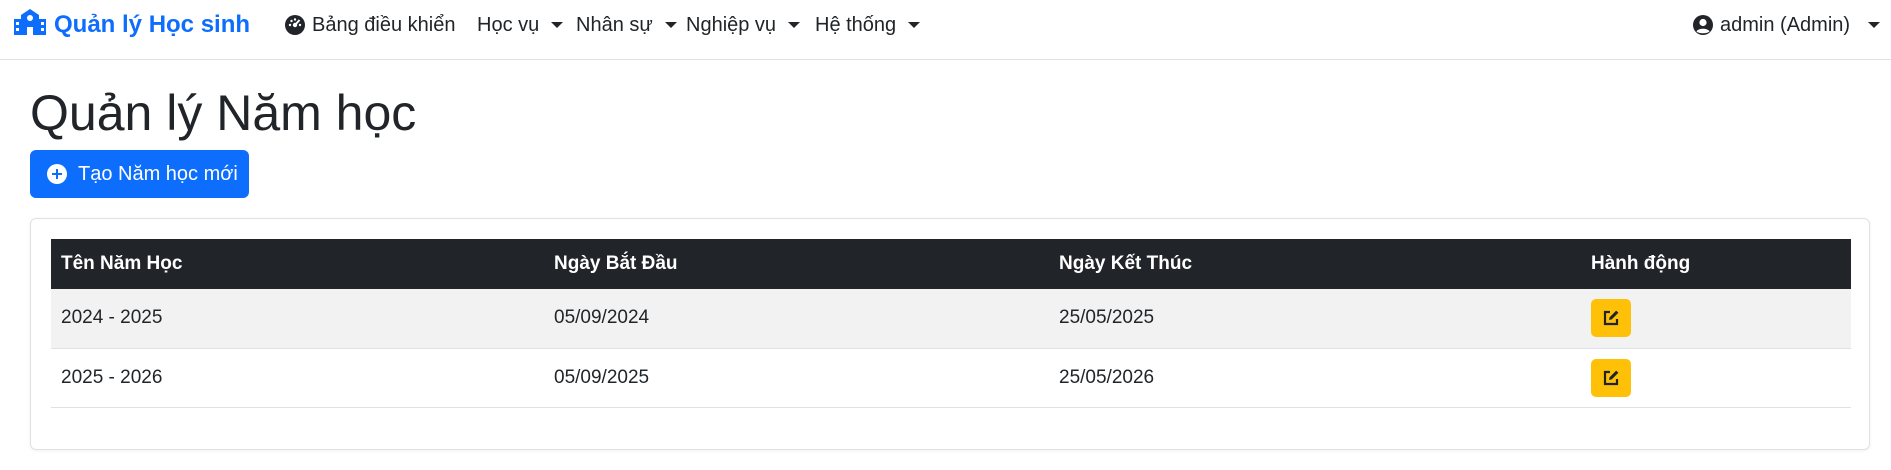  I want to click on page-title: Quản lý Năm học, so click(223, 113).